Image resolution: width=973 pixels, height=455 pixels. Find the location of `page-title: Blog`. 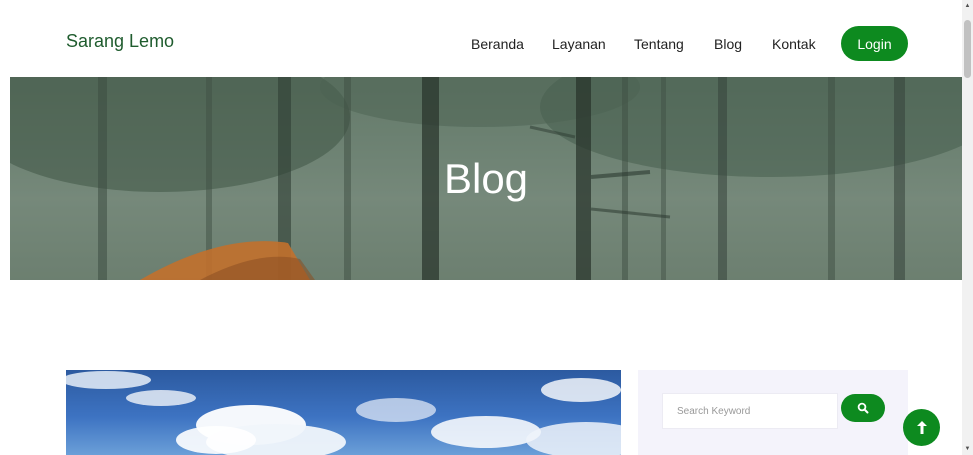

page-title: Blog is located at coordinates (486, 178).